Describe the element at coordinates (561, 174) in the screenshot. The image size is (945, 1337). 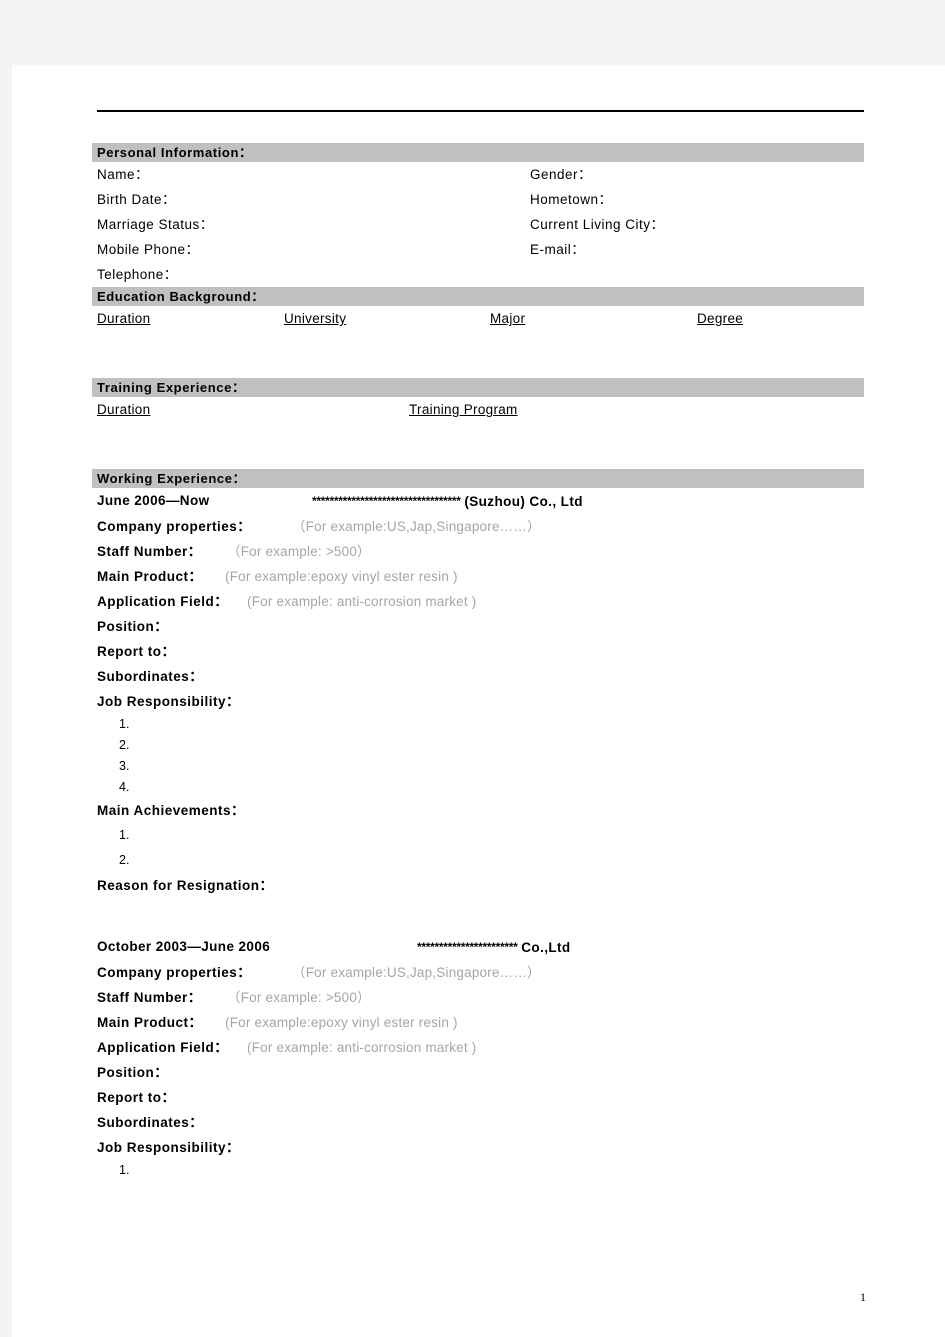
I see `field-label-gender: Gender：` at that location.